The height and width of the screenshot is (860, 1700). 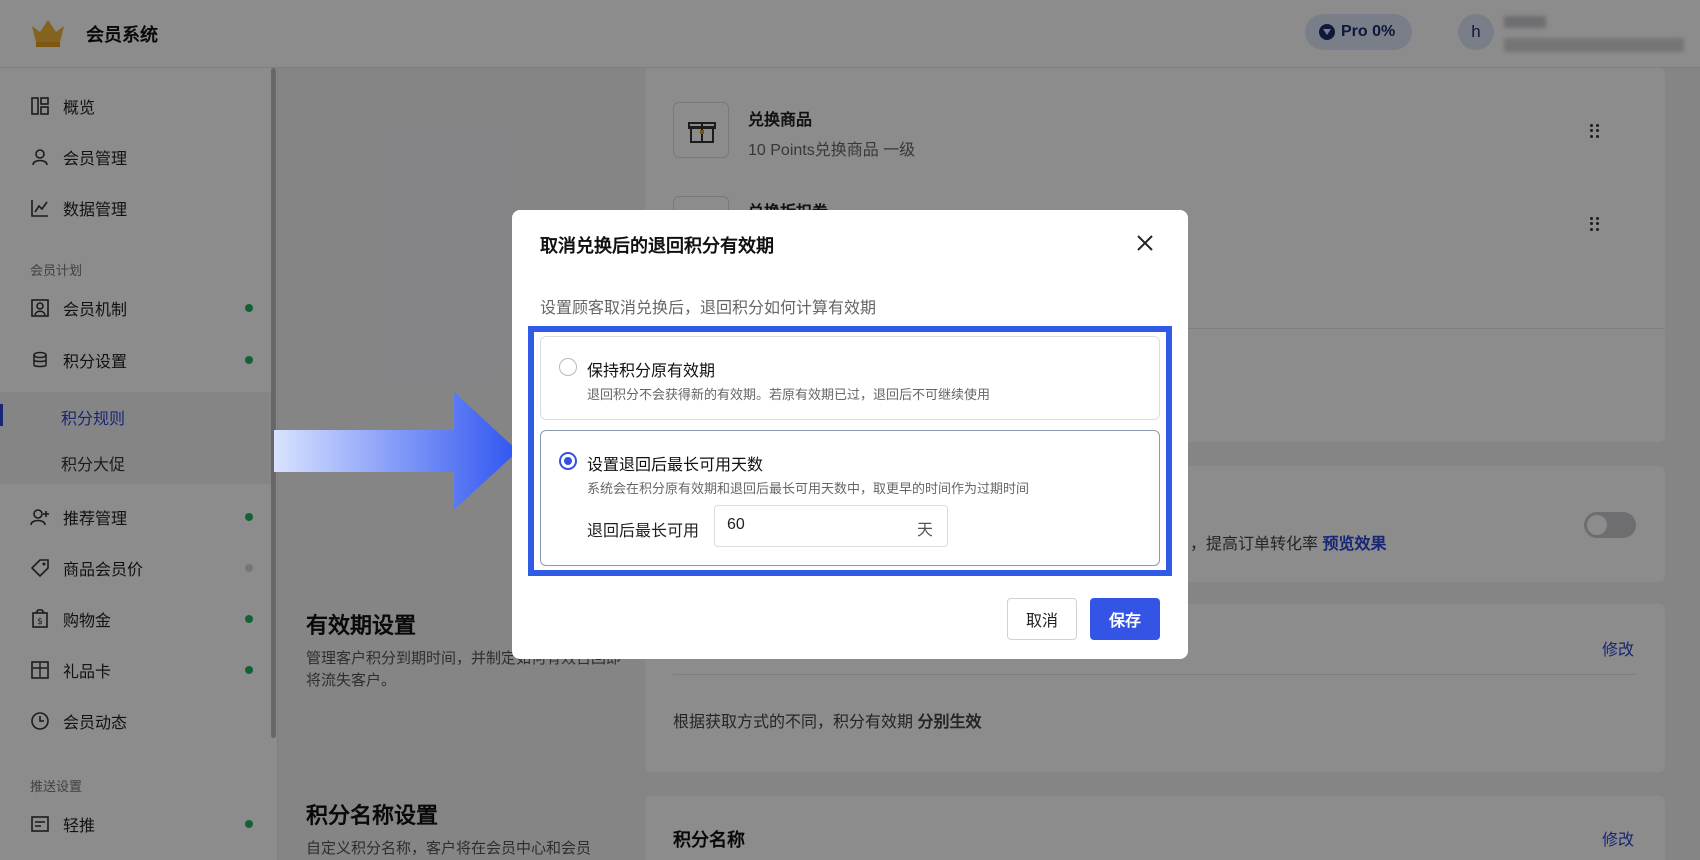 I want to click on radio-keep-original, so click(x=568, y=367).